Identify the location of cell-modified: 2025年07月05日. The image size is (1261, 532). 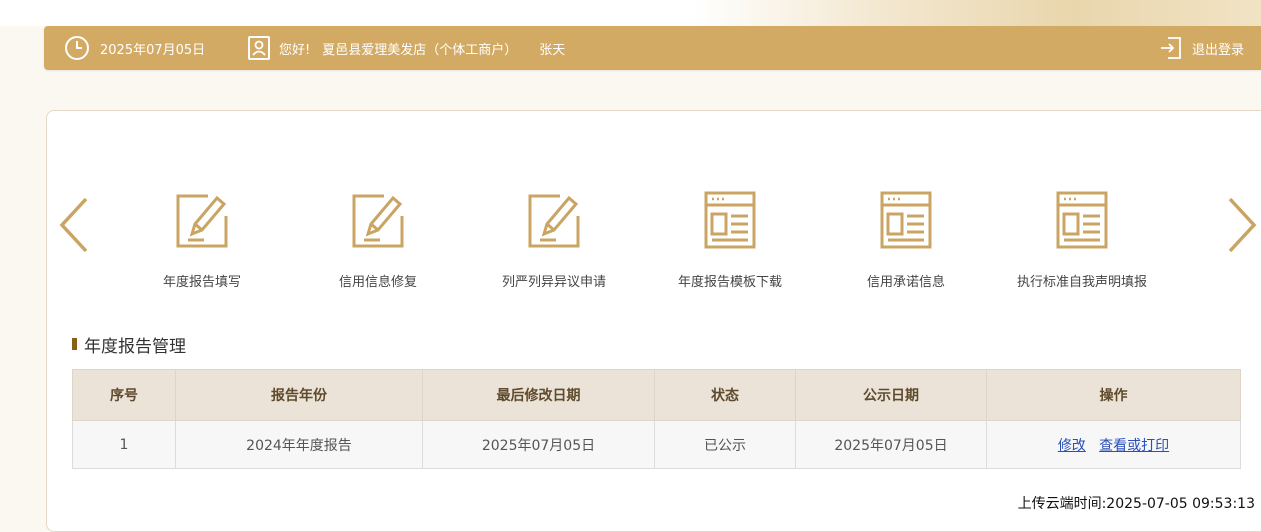
(538, 444).